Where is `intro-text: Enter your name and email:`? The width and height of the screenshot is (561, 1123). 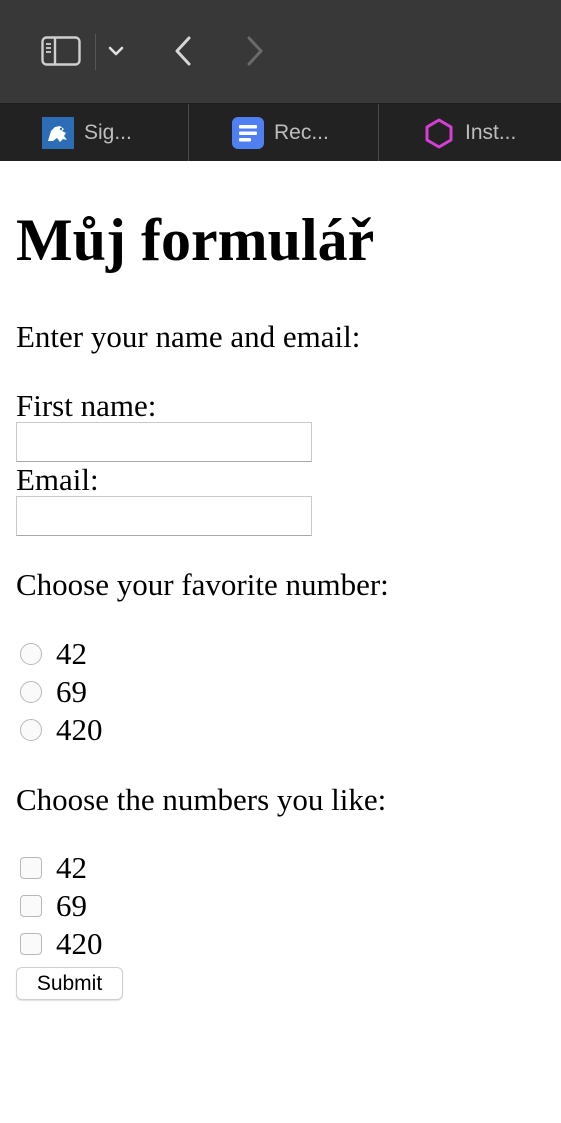
intro-text: Enter your name and email: is located at coordinates (188, 336).